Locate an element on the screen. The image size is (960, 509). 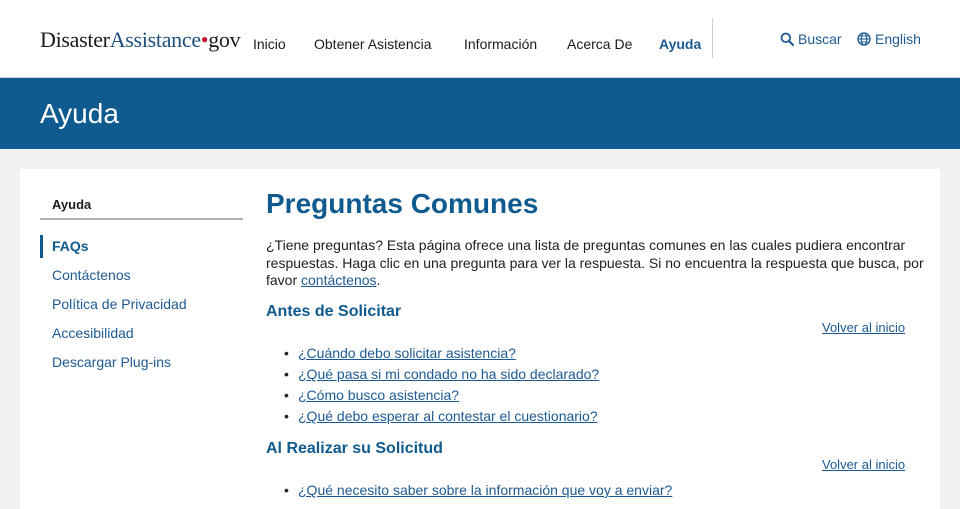
logo-word-gov: gov is located at coordinates (224, 39).